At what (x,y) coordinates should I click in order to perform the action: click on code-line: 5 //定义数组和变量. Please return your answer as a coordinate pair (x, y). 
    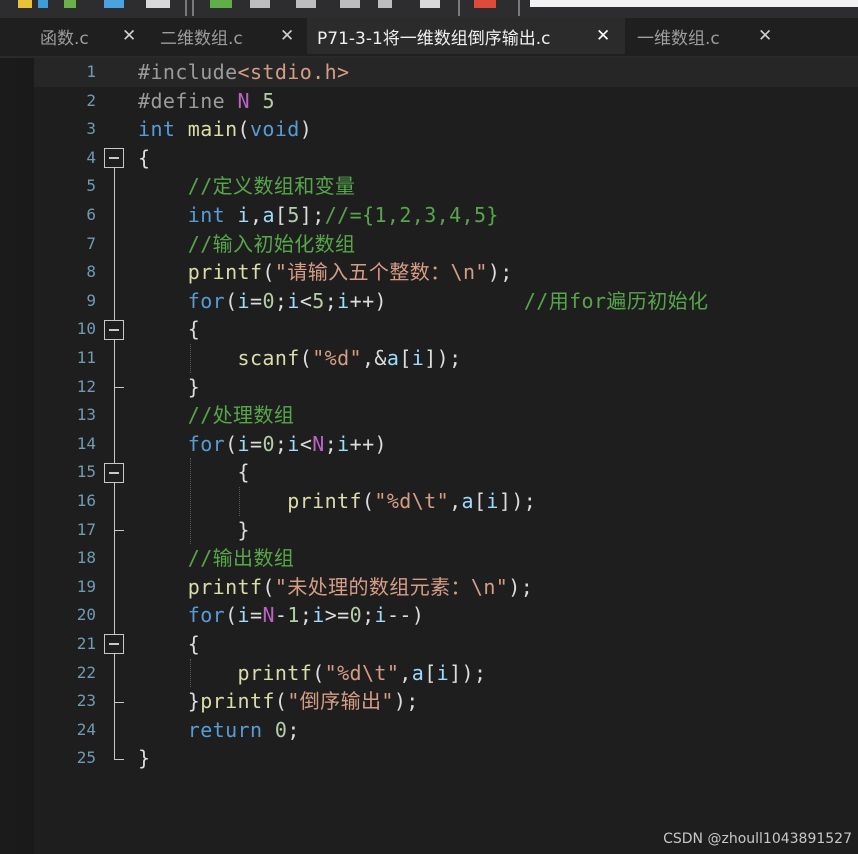
    Looking at the image, I should click on (446, 186).